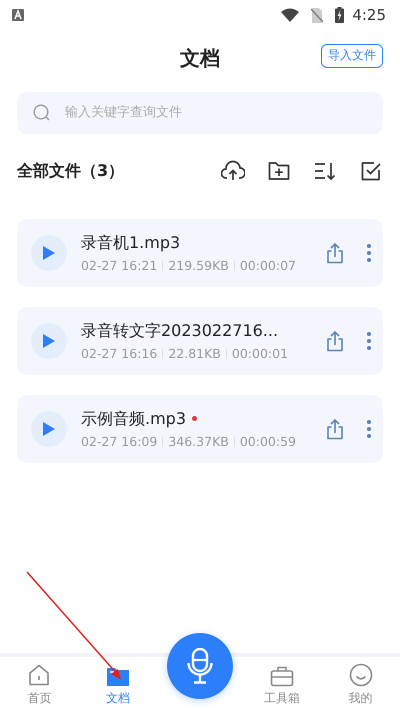  I want to click on folder-add-icon, so click(279, 171).